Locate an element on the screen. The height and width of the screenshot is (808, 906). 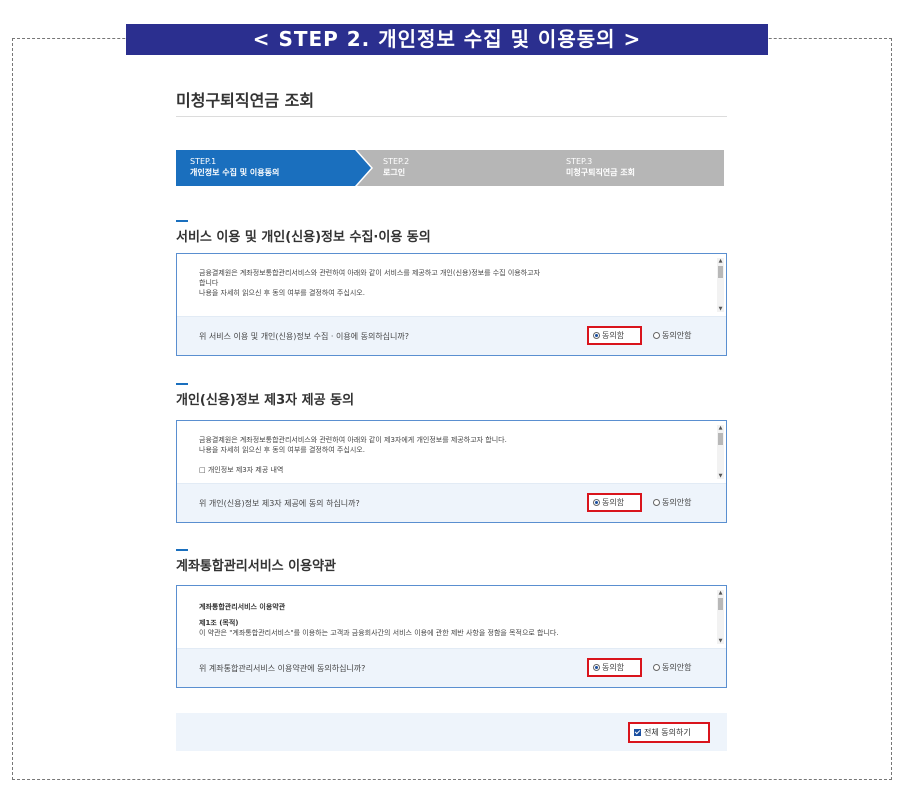
terms-line is located at coordinates (450, 460).